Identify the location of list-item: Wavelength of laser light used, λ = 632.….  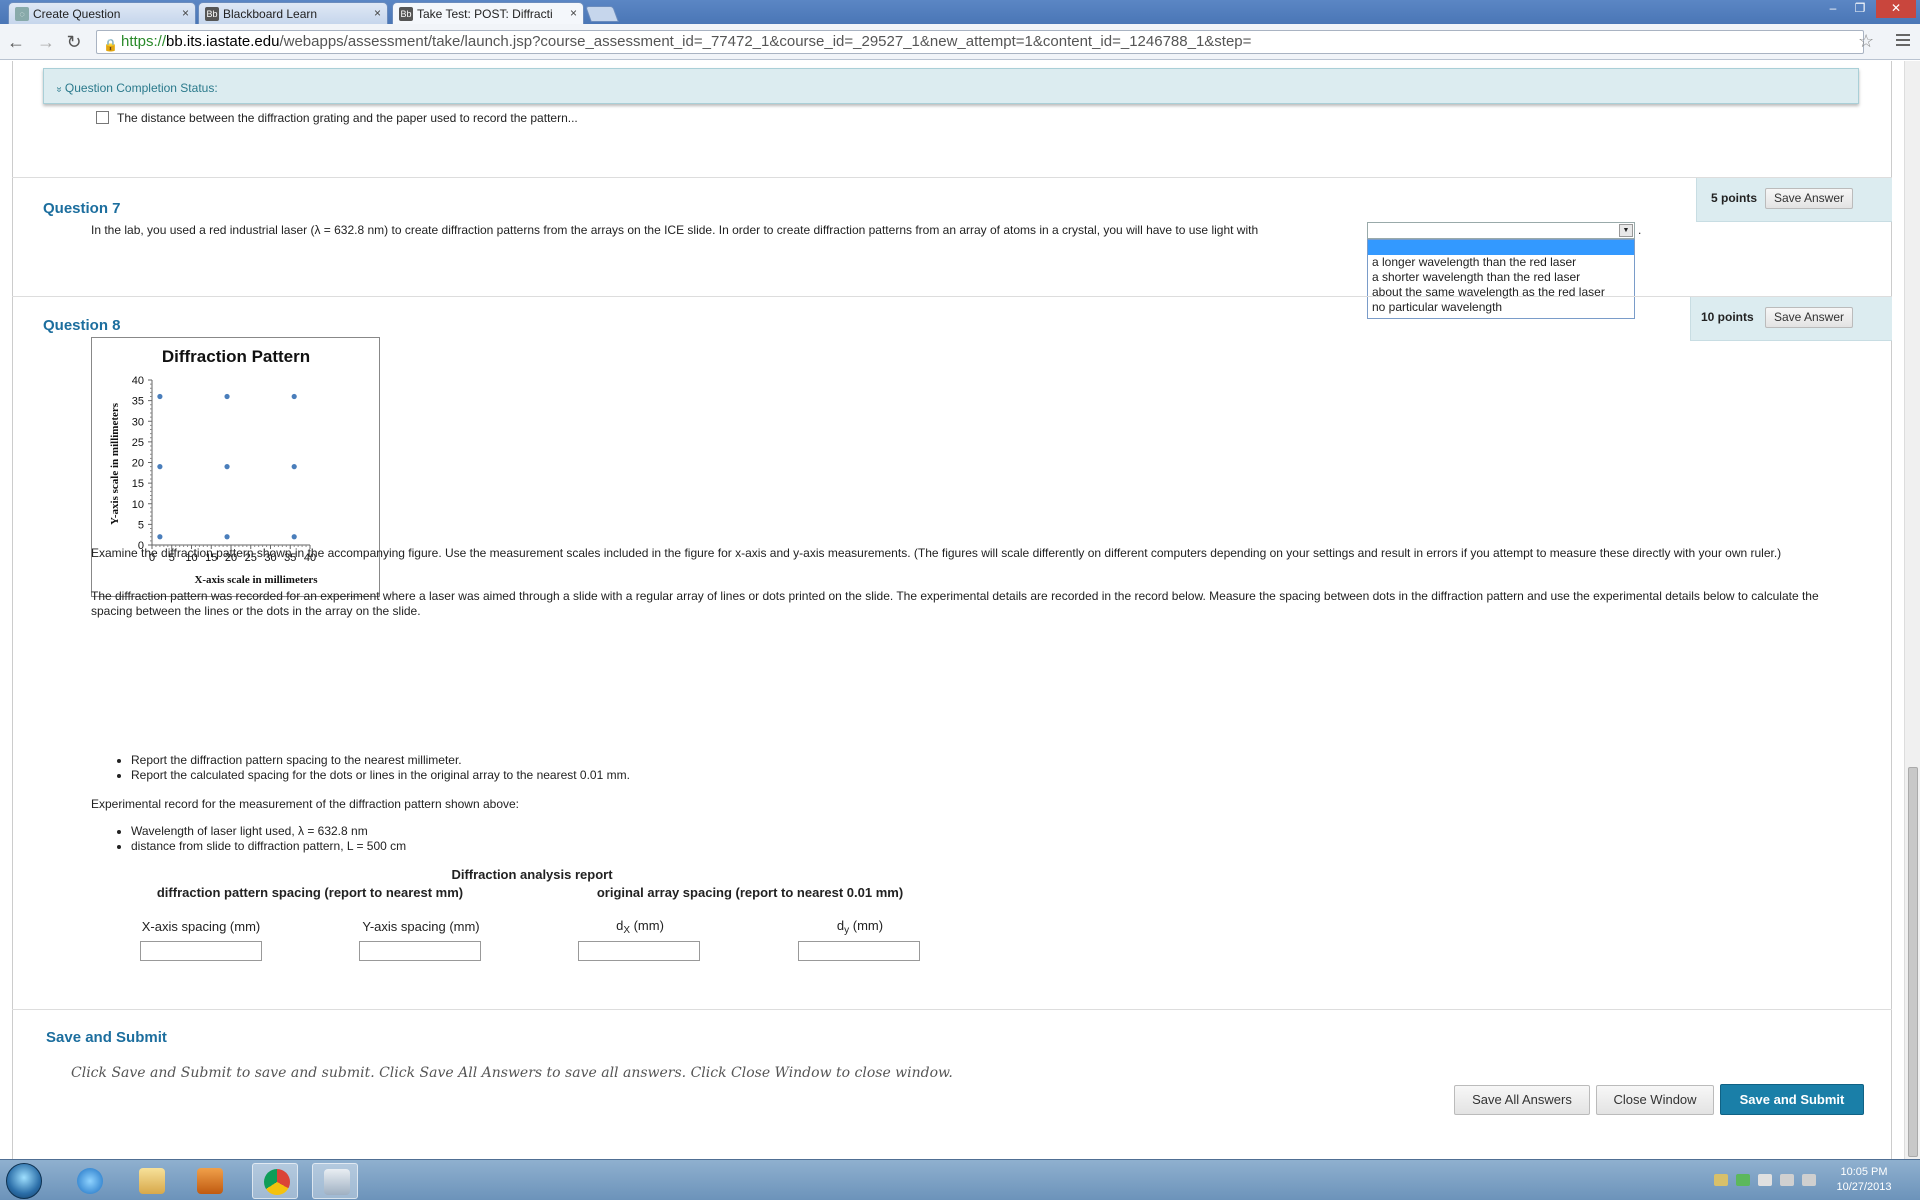
(268, 831).